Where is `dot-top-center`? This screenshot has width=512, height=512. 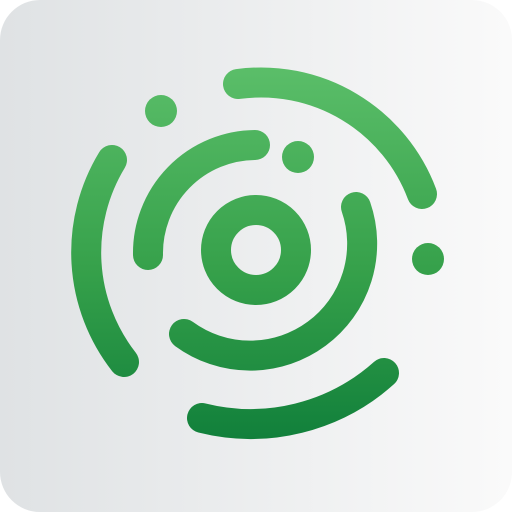 dot-top-center is located at coordinates (298, 157).